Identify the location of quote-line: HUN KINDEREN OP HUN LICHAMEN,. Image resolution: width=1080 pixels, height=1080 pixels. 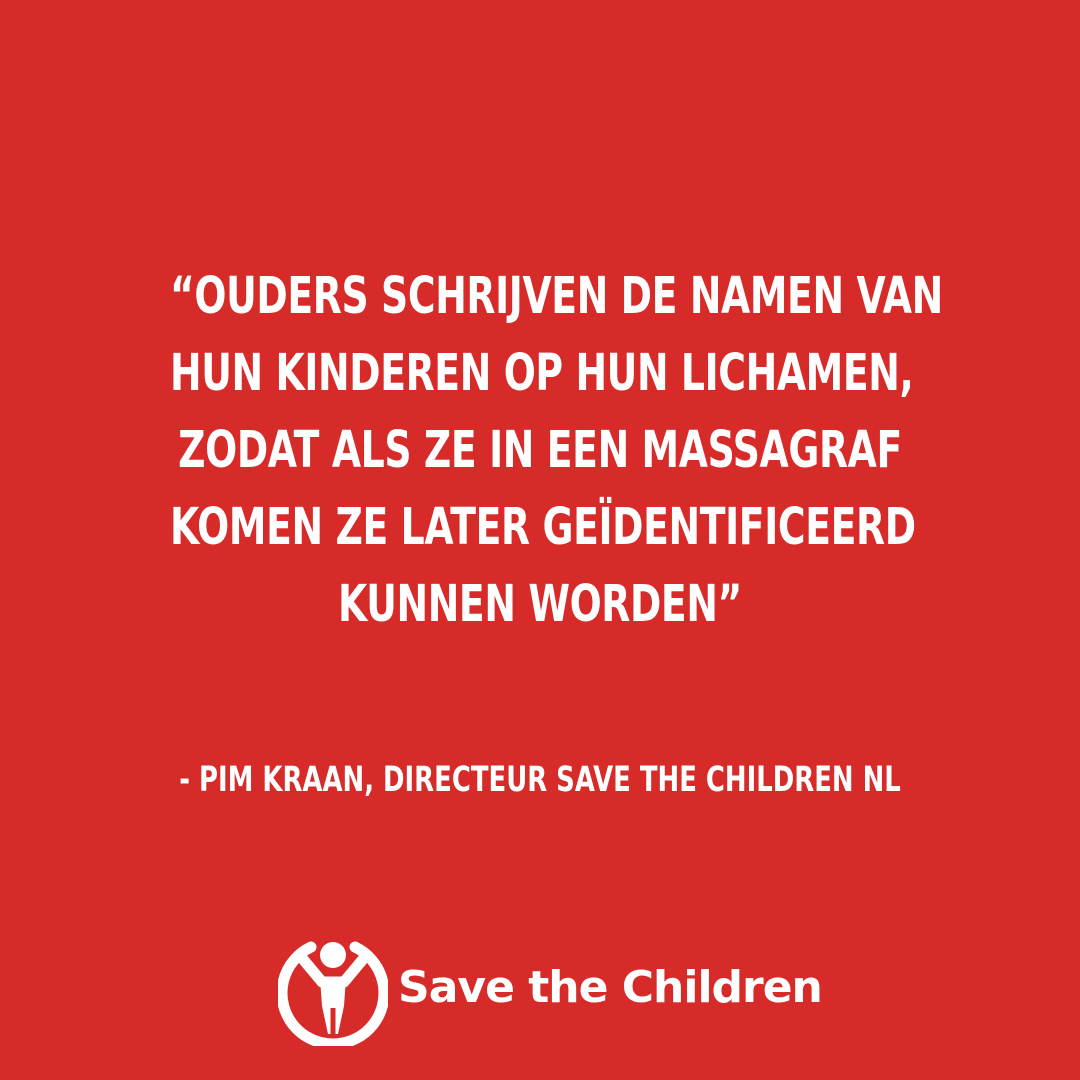
(542, 373).